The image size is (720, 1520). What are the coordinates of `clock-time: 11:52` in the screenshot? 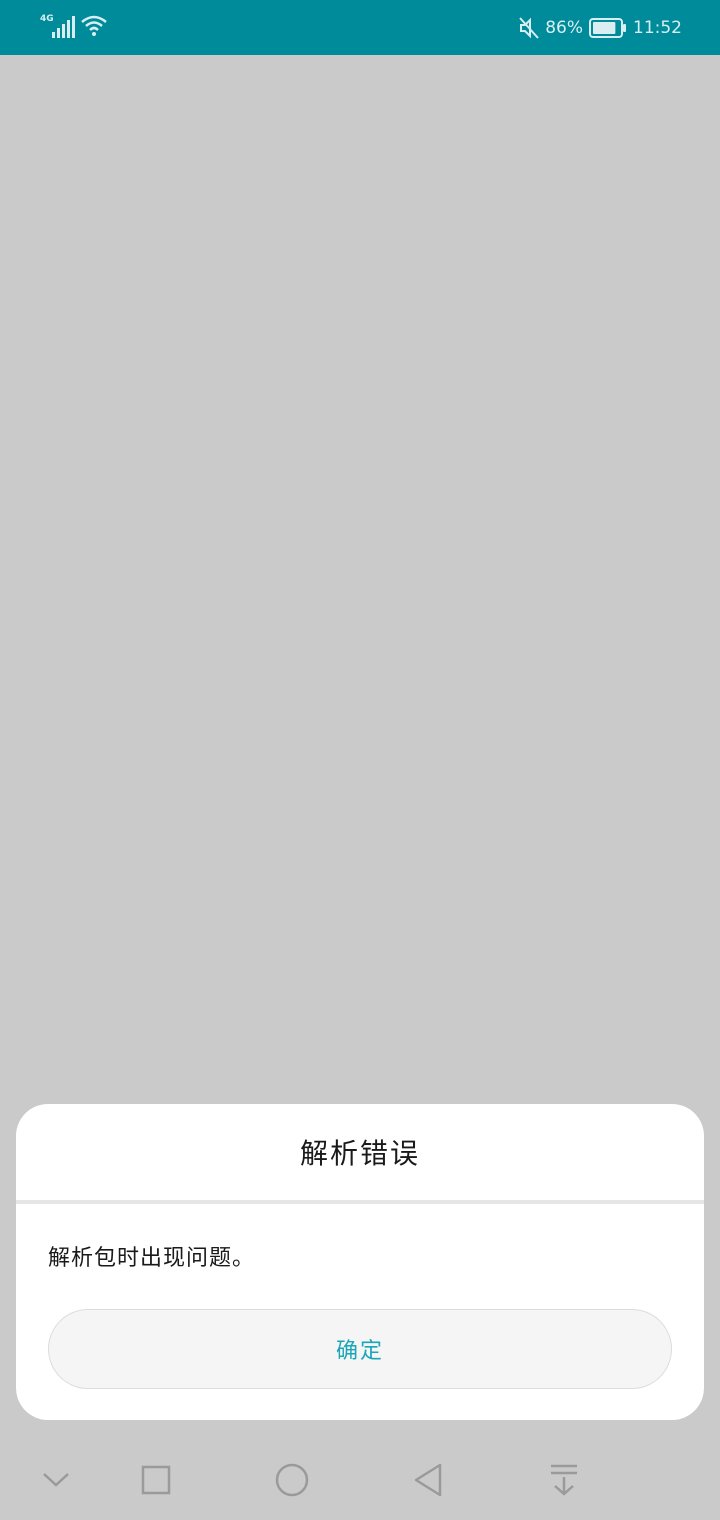 It's located at (657, 28).